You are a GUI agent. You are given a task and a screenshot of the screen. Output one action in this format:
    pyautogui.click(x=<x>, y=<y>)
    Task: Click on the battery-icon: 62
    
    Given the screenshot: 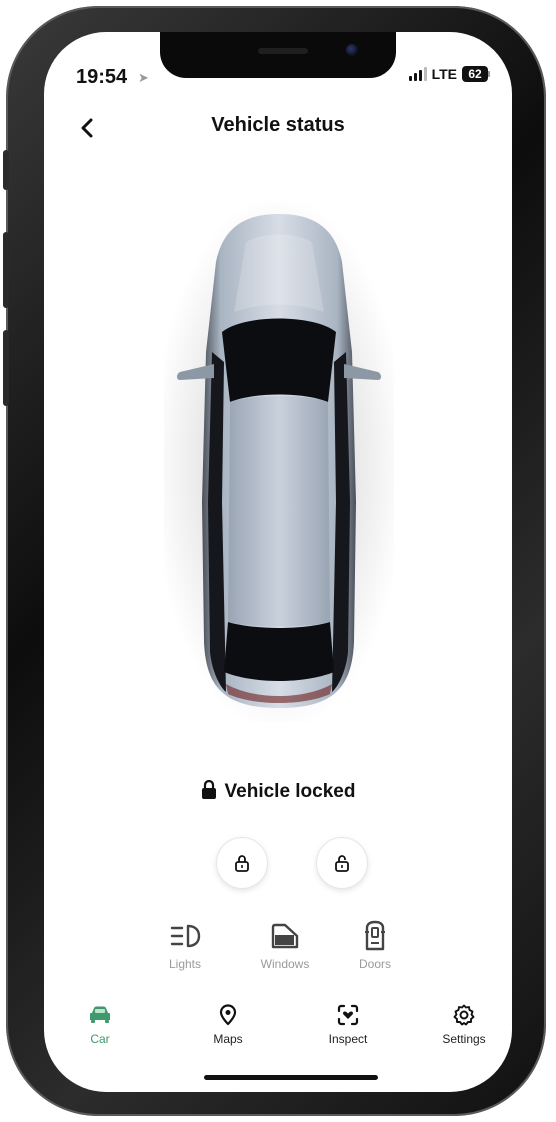 What is the action you would take?
    pyautogui.click(x=476, y=74)
    